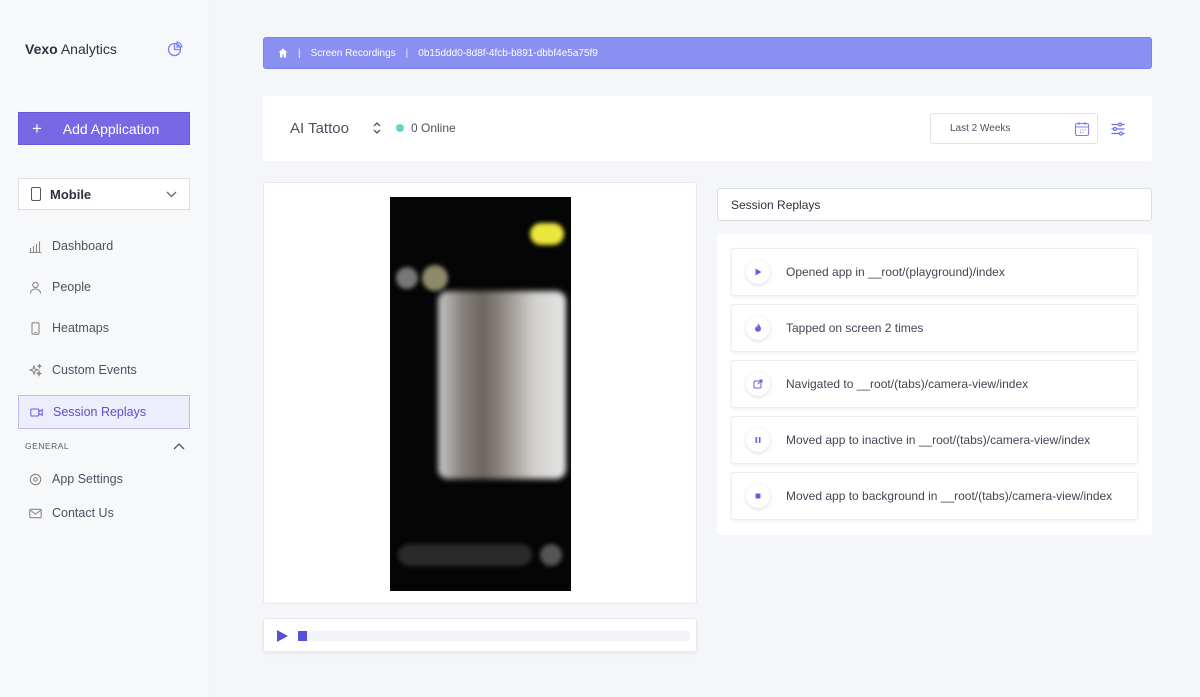 The width and height of the screenshot is (1200, 697). I want to click on brand-logo: Vexo Analytics, so click(71, 49).